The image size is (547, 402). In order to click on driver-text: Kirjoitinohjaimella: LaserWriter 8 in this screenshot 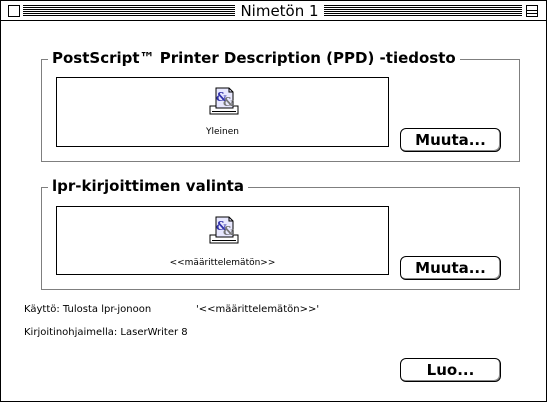, I will do `click(106, 332)`.